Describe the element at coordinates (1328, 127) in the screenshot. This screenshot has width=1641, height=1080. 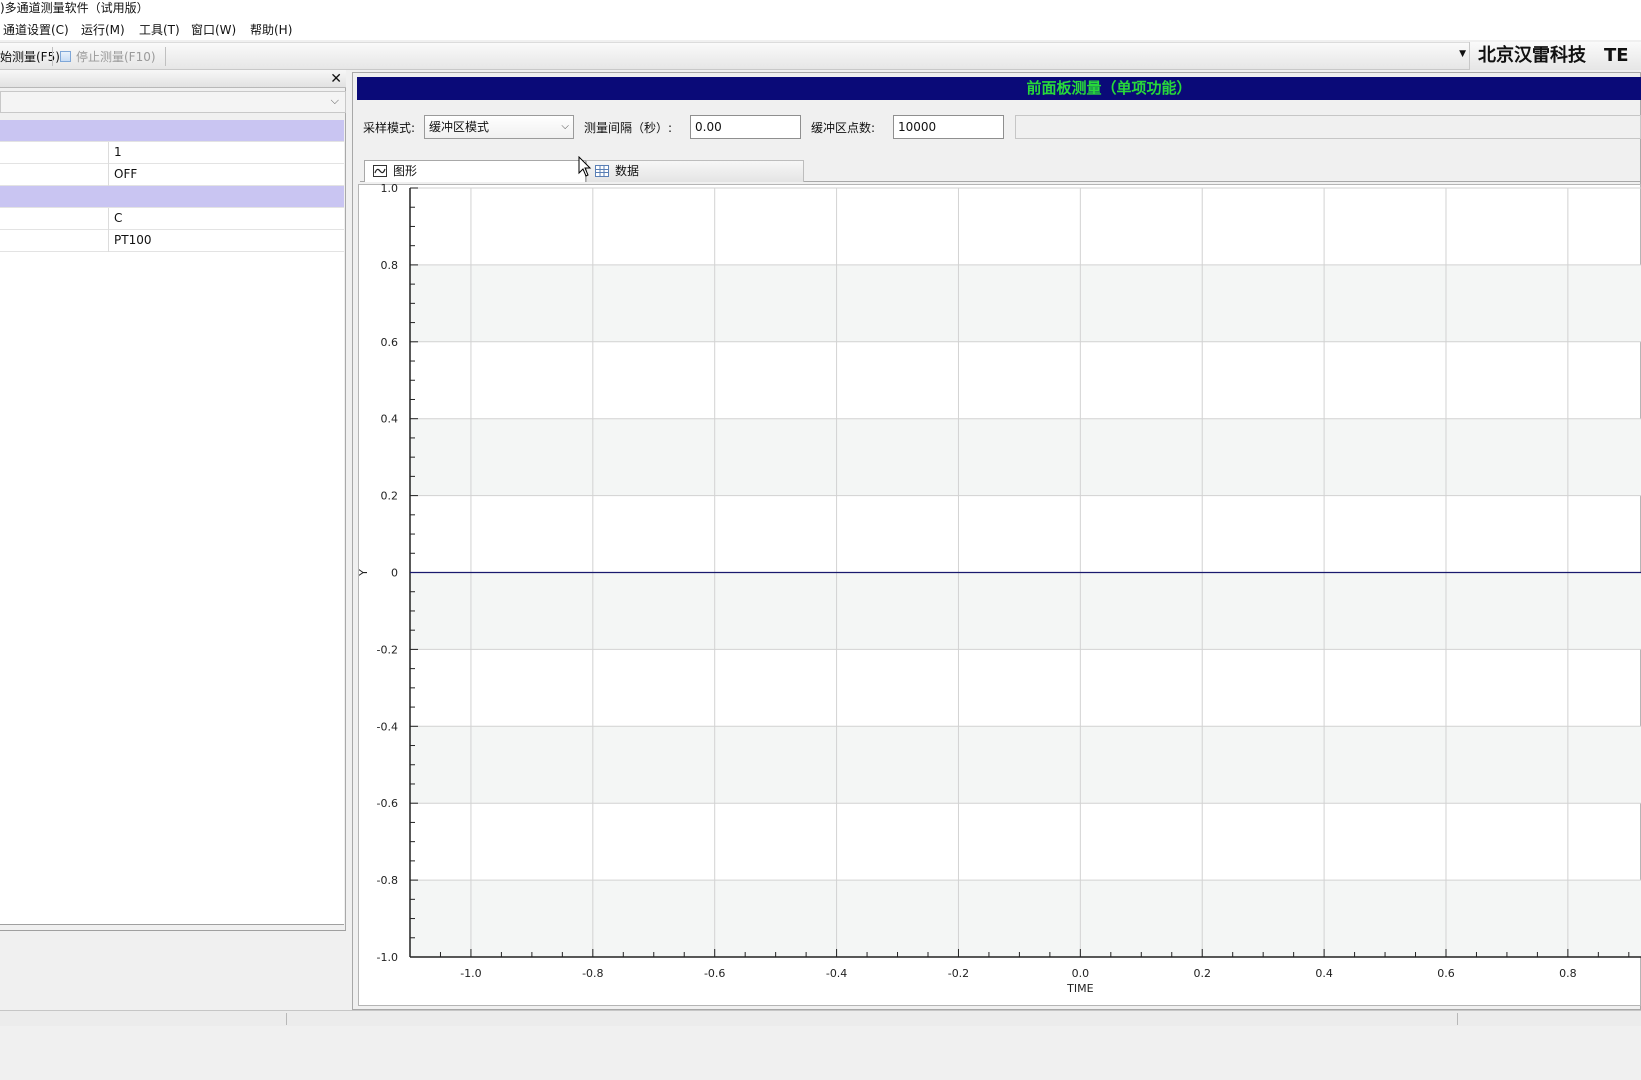
I see `progress-bar` at that location.